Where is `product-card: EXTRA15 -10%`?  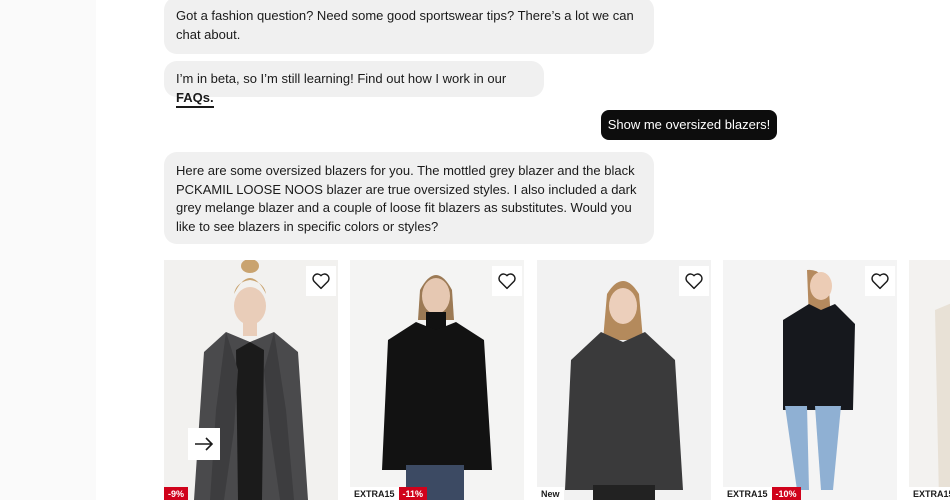
product-card: EXTRA15 -10% is located at coordinates (810, 380).